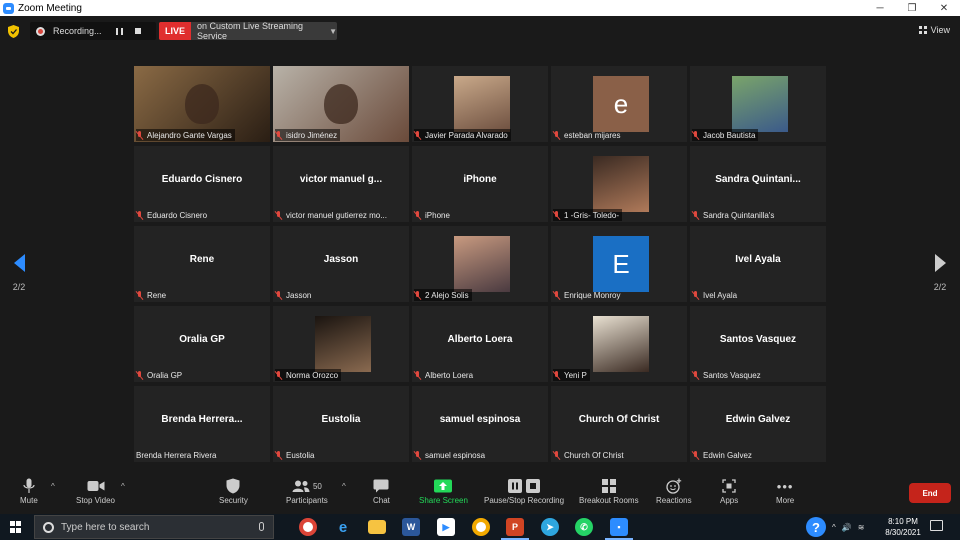  I want to click on participant-display-name: Ivel Ayala, so click(758, 259).